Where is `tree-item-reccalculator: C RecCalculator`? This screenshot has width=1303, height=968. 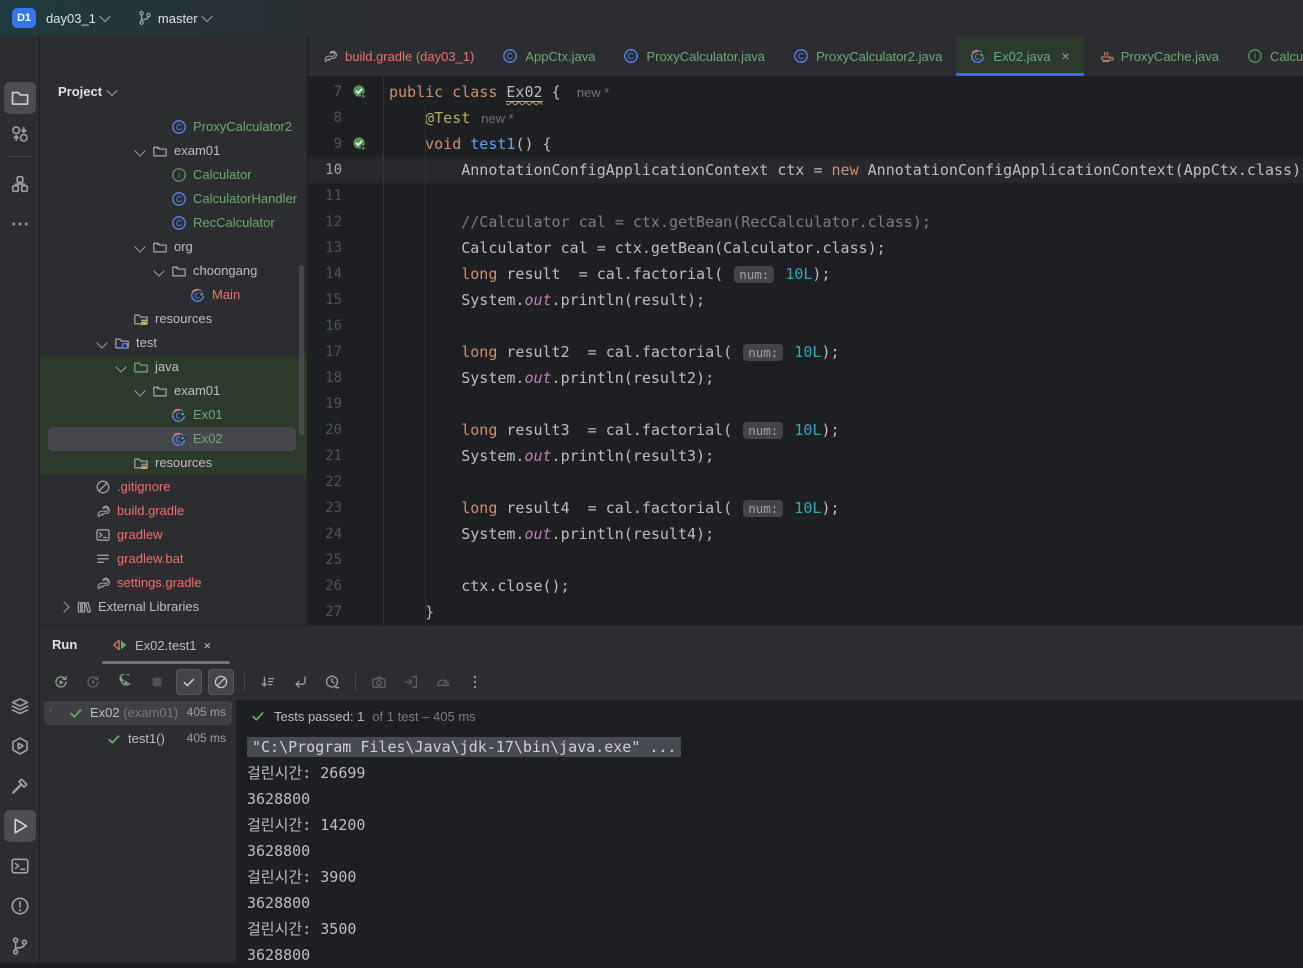
tree-item-reccalculator: C RecCalculator is located at coordinates (173, 223).